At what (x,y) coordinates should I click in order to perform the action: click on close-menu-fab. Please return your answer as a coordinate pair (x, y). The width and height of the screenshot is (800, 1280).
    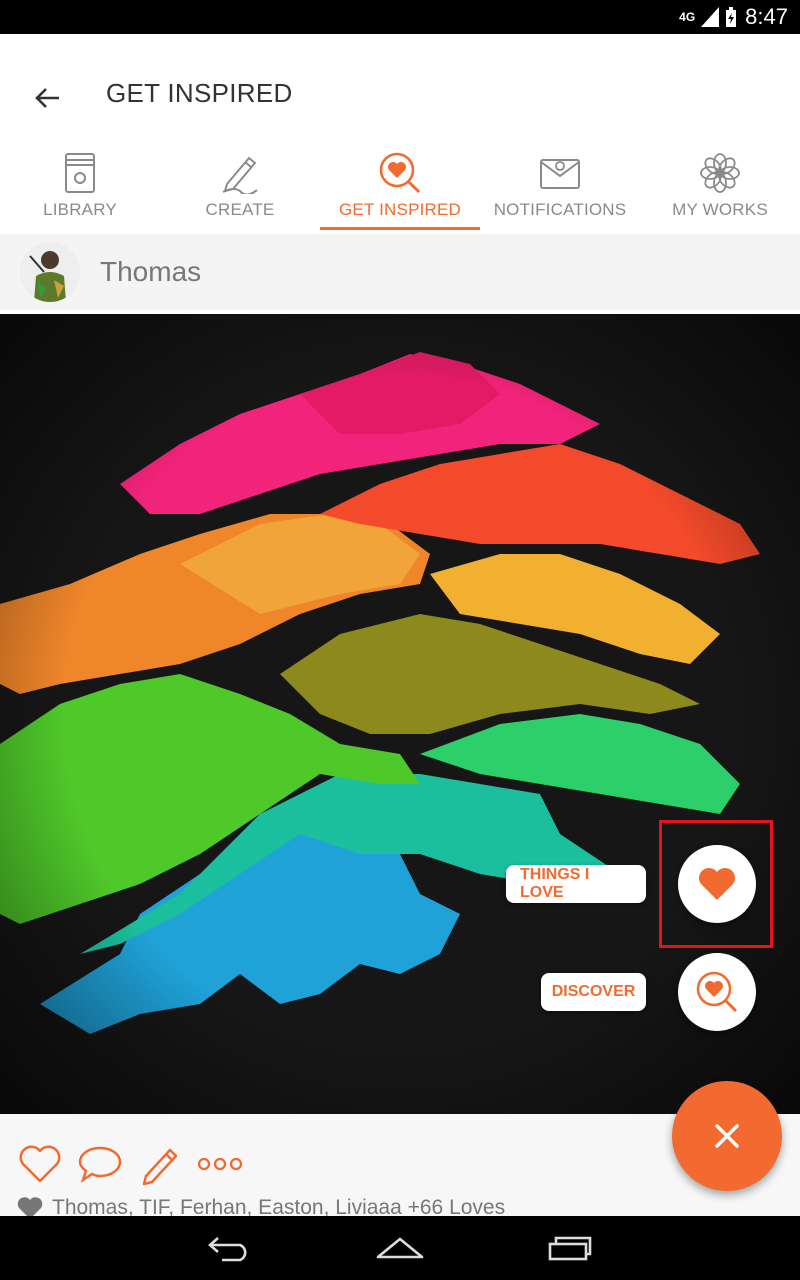
    Looking at the image, I should click on (727, 1136).